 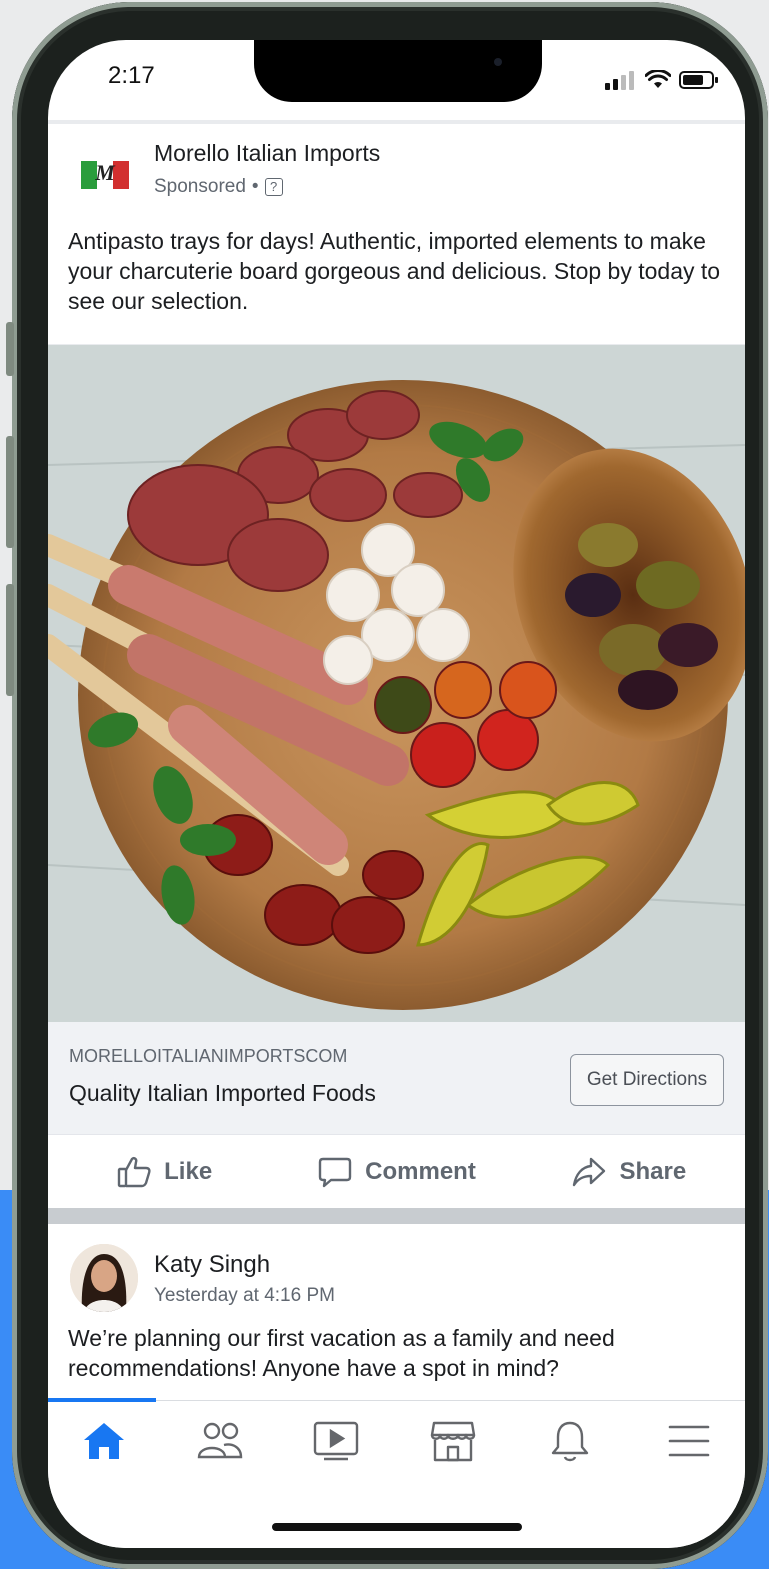 What do you see at coordinates (420, 1171) in the screenshot?
I see `comment-label: Comment` at bounding box center [420, 1171].